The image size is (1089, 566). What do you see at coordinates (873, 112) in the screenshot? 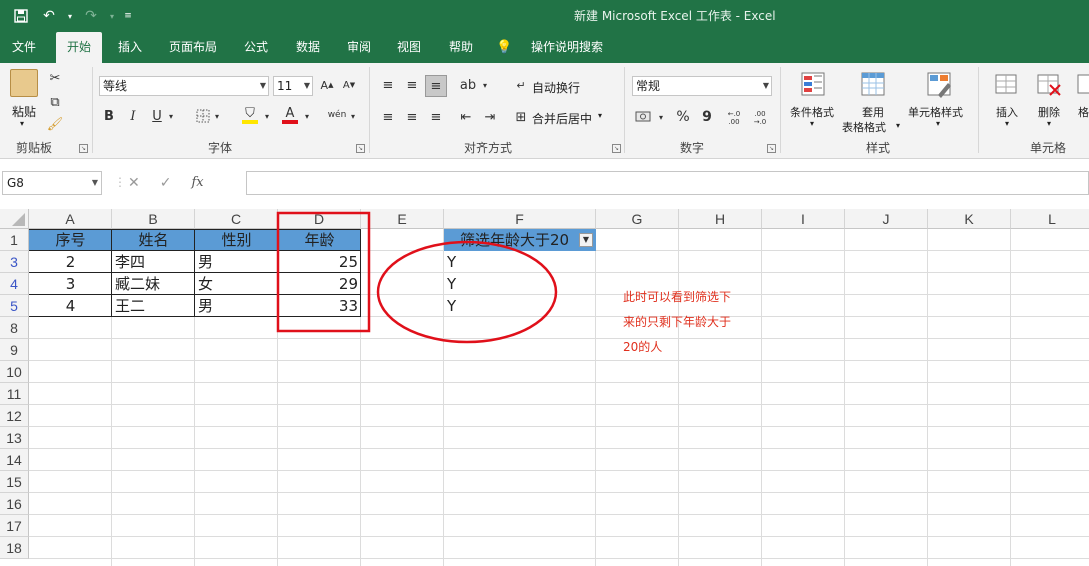
I see `format-as-table-line1: 套用` at bounding box center [873, 112].